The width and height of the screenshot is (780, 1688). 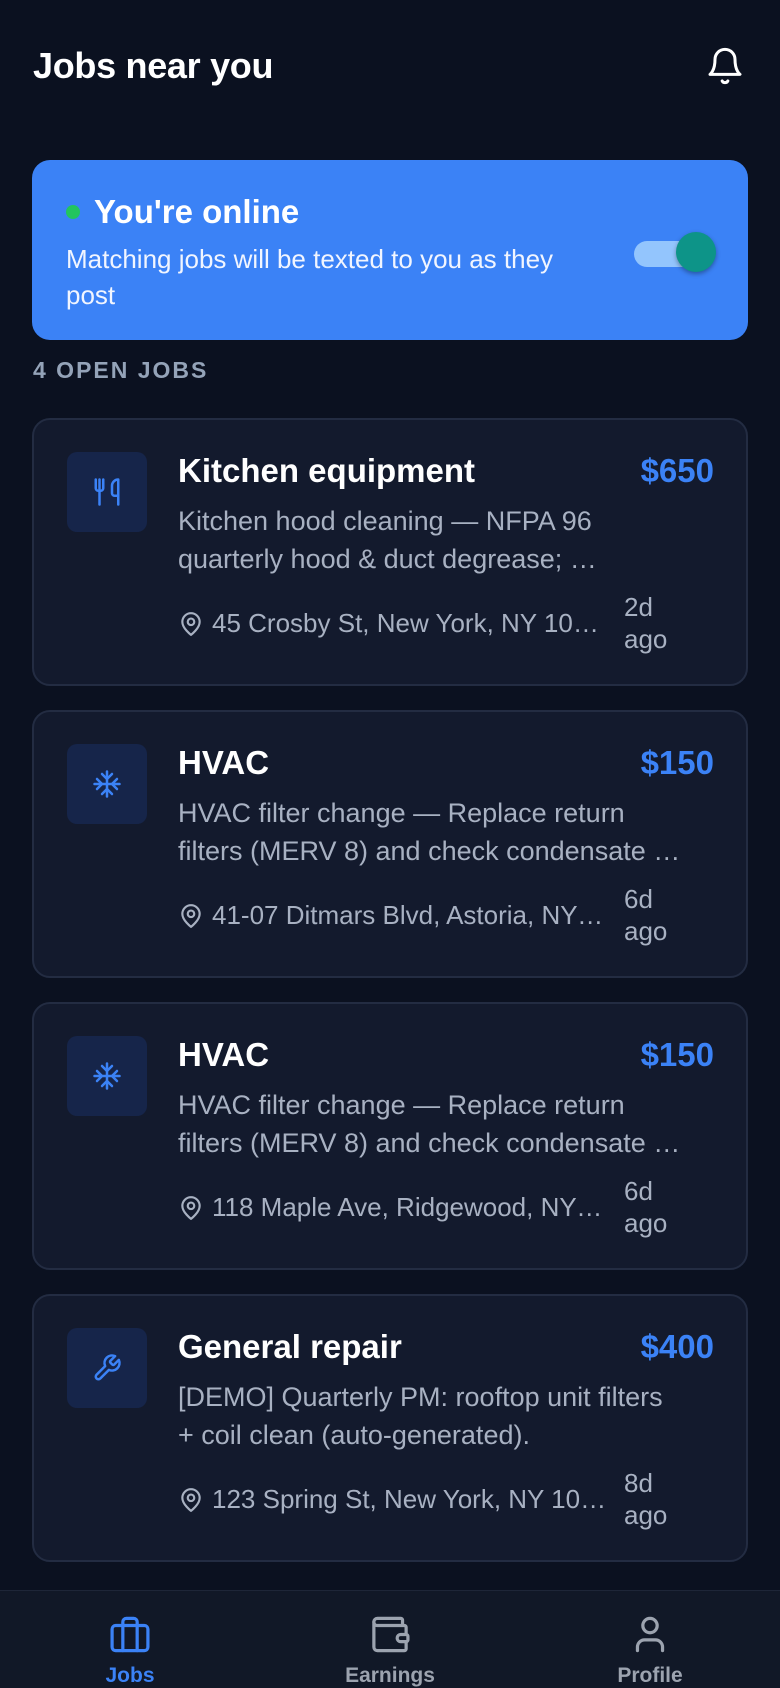 I want to click on header: Jobs near you, so click(x=390, y=66).